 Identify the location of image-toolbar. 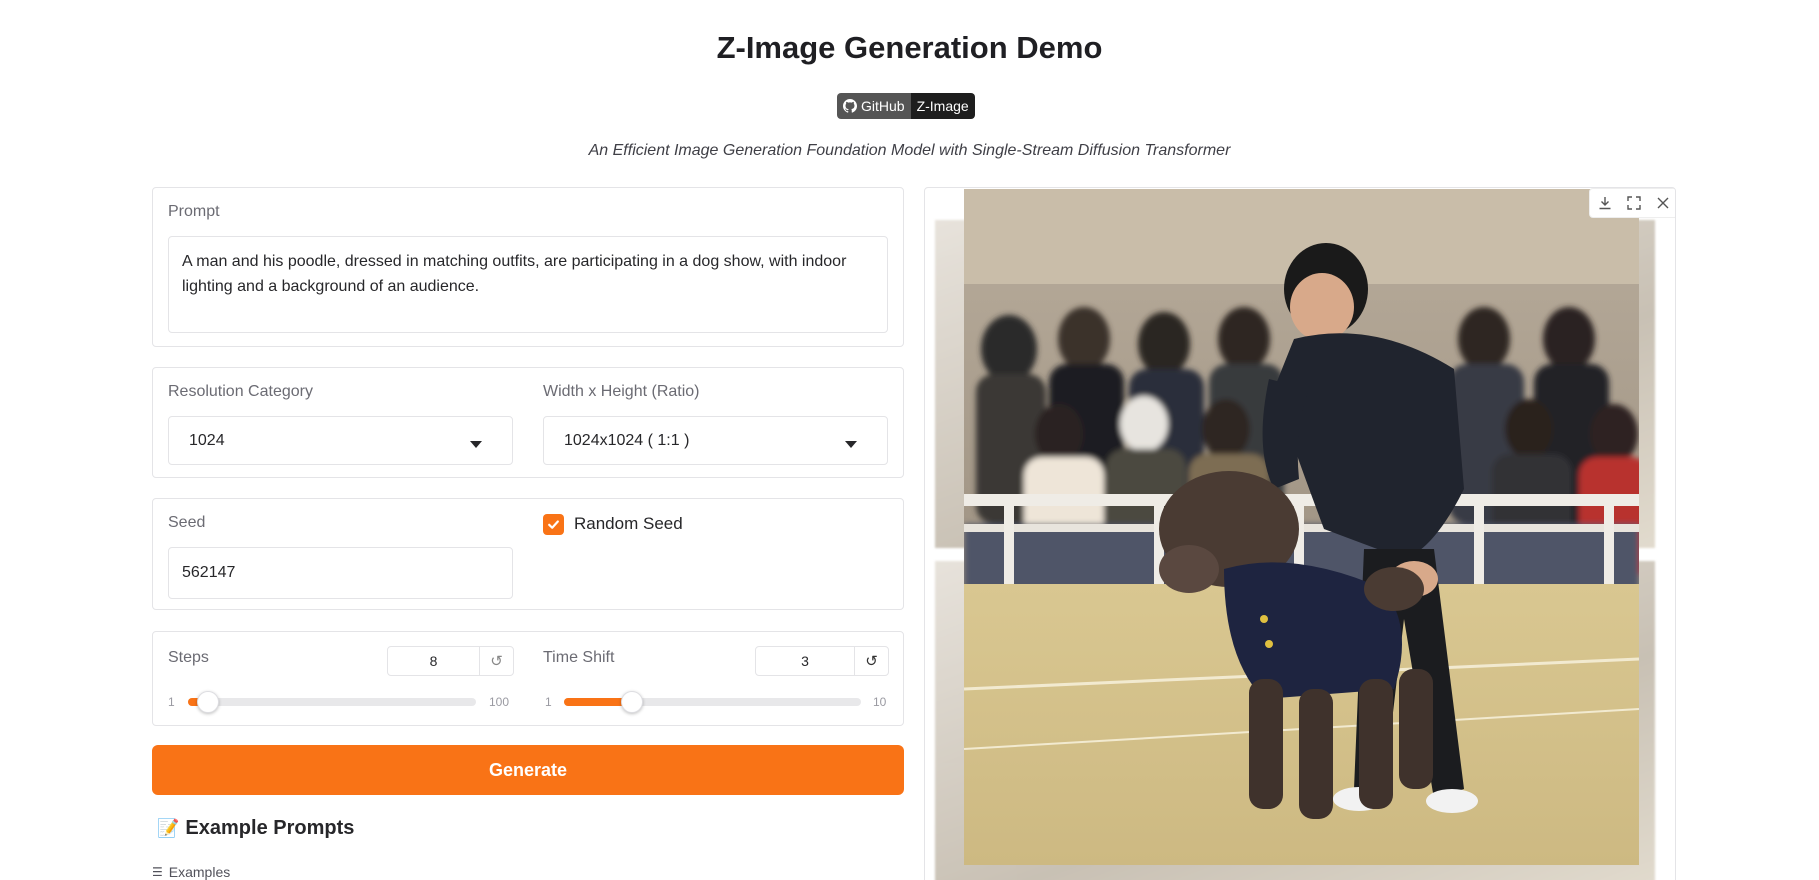
(1632, 203).